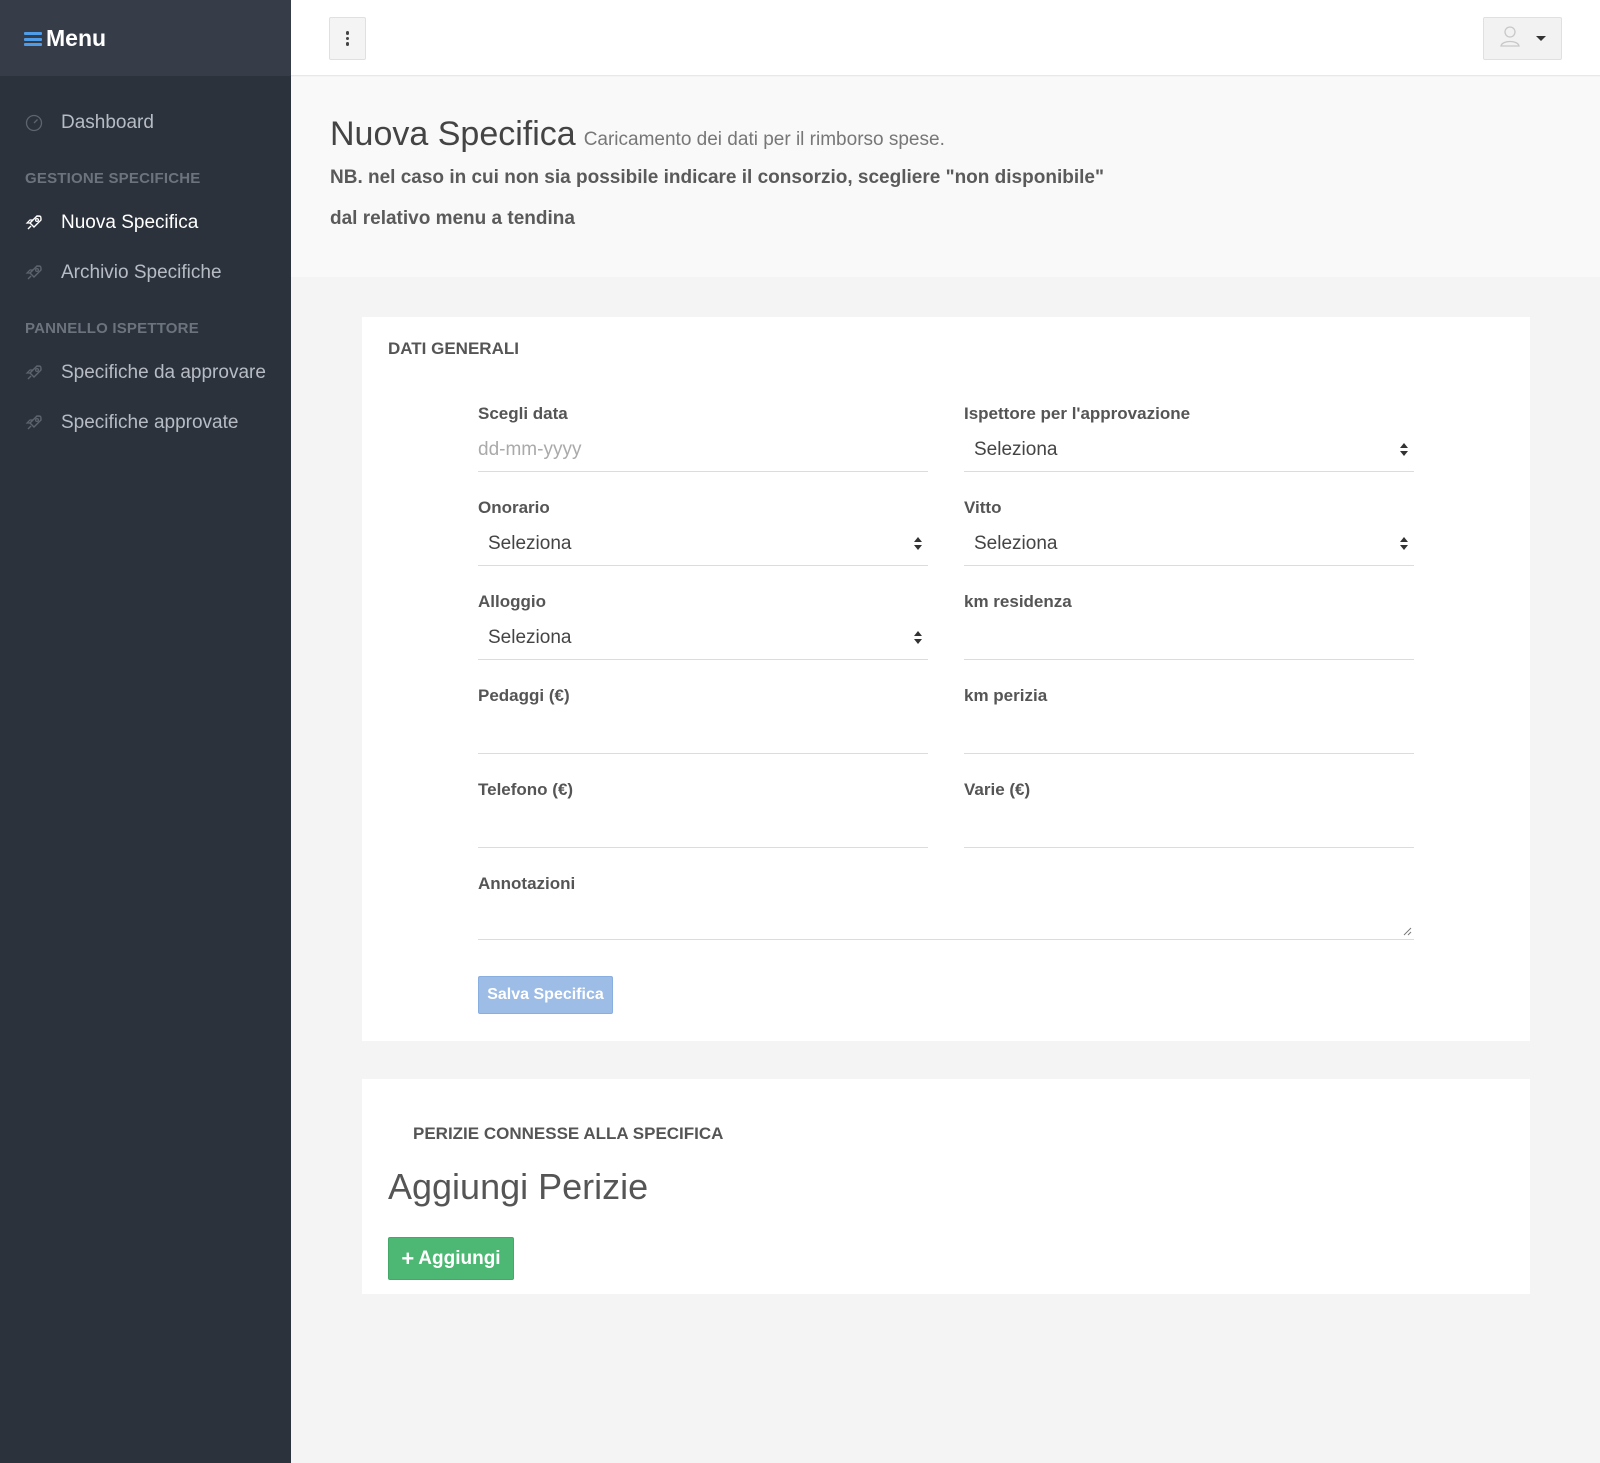  Describe the element at coordinates (34, 123) in the screenshot. I see `dashboard-icon` at that location.